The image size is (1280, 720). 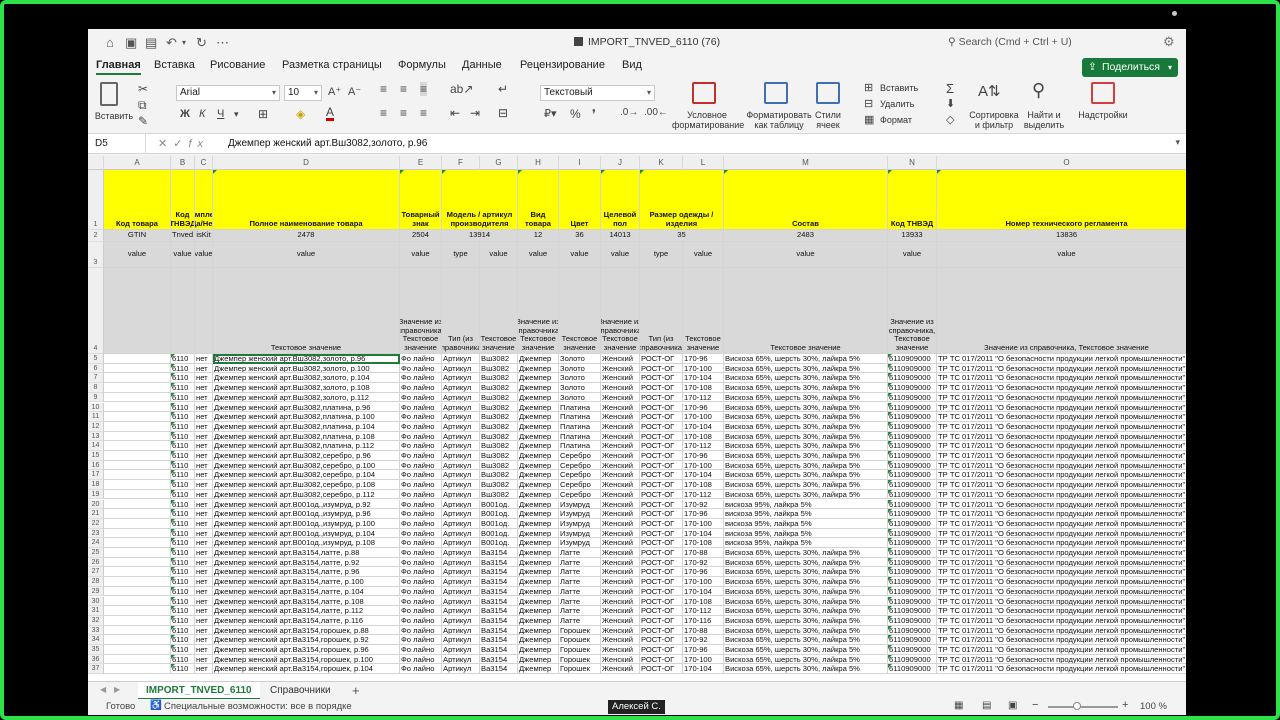 I want to click on cell-l33: 170-88, so click(x=703, y=630).